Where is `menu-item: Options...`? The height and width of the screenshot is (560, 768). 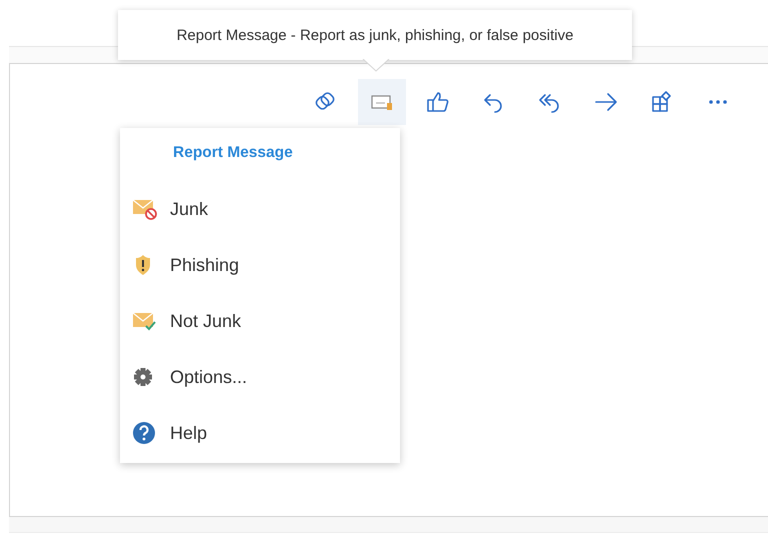 menu-item: Options... is located at coordinates (266, 377).